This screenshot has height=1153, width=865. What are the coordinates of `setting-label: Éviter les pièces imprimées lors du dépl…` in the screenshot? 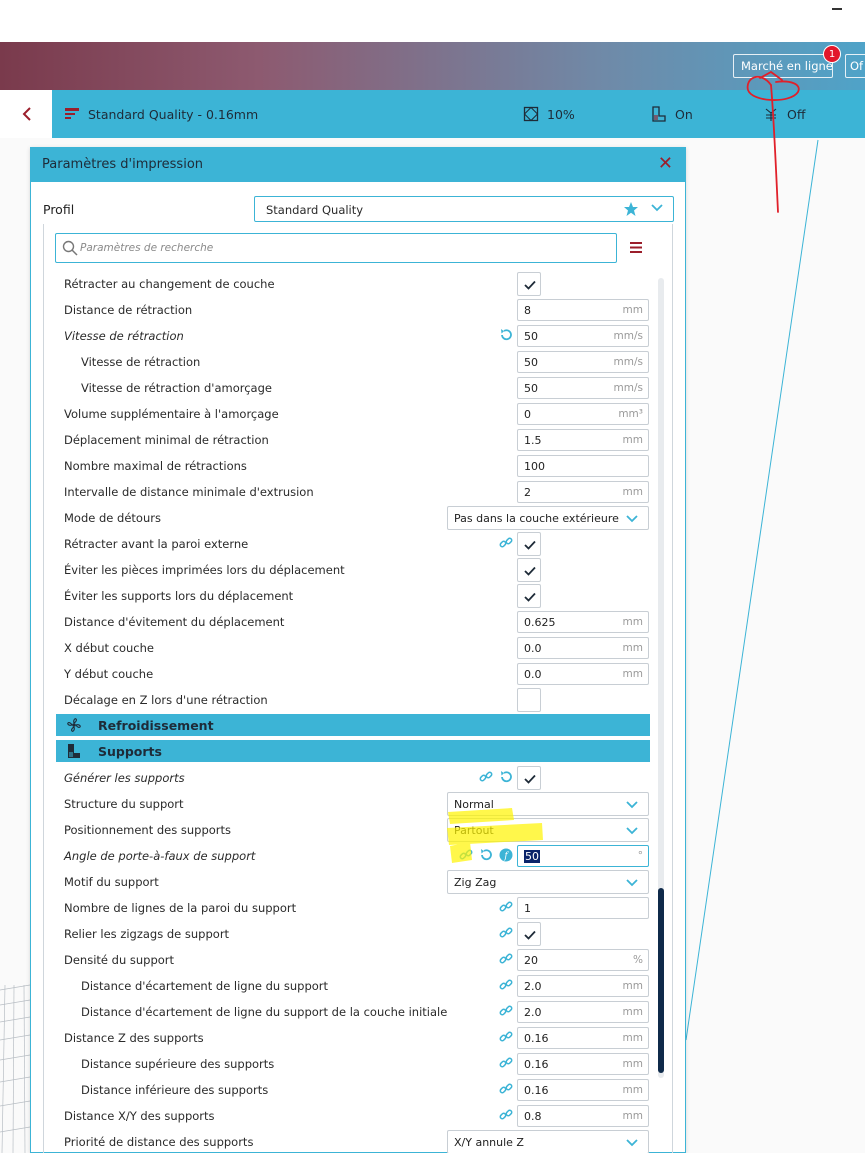 It's located at (204, 570).